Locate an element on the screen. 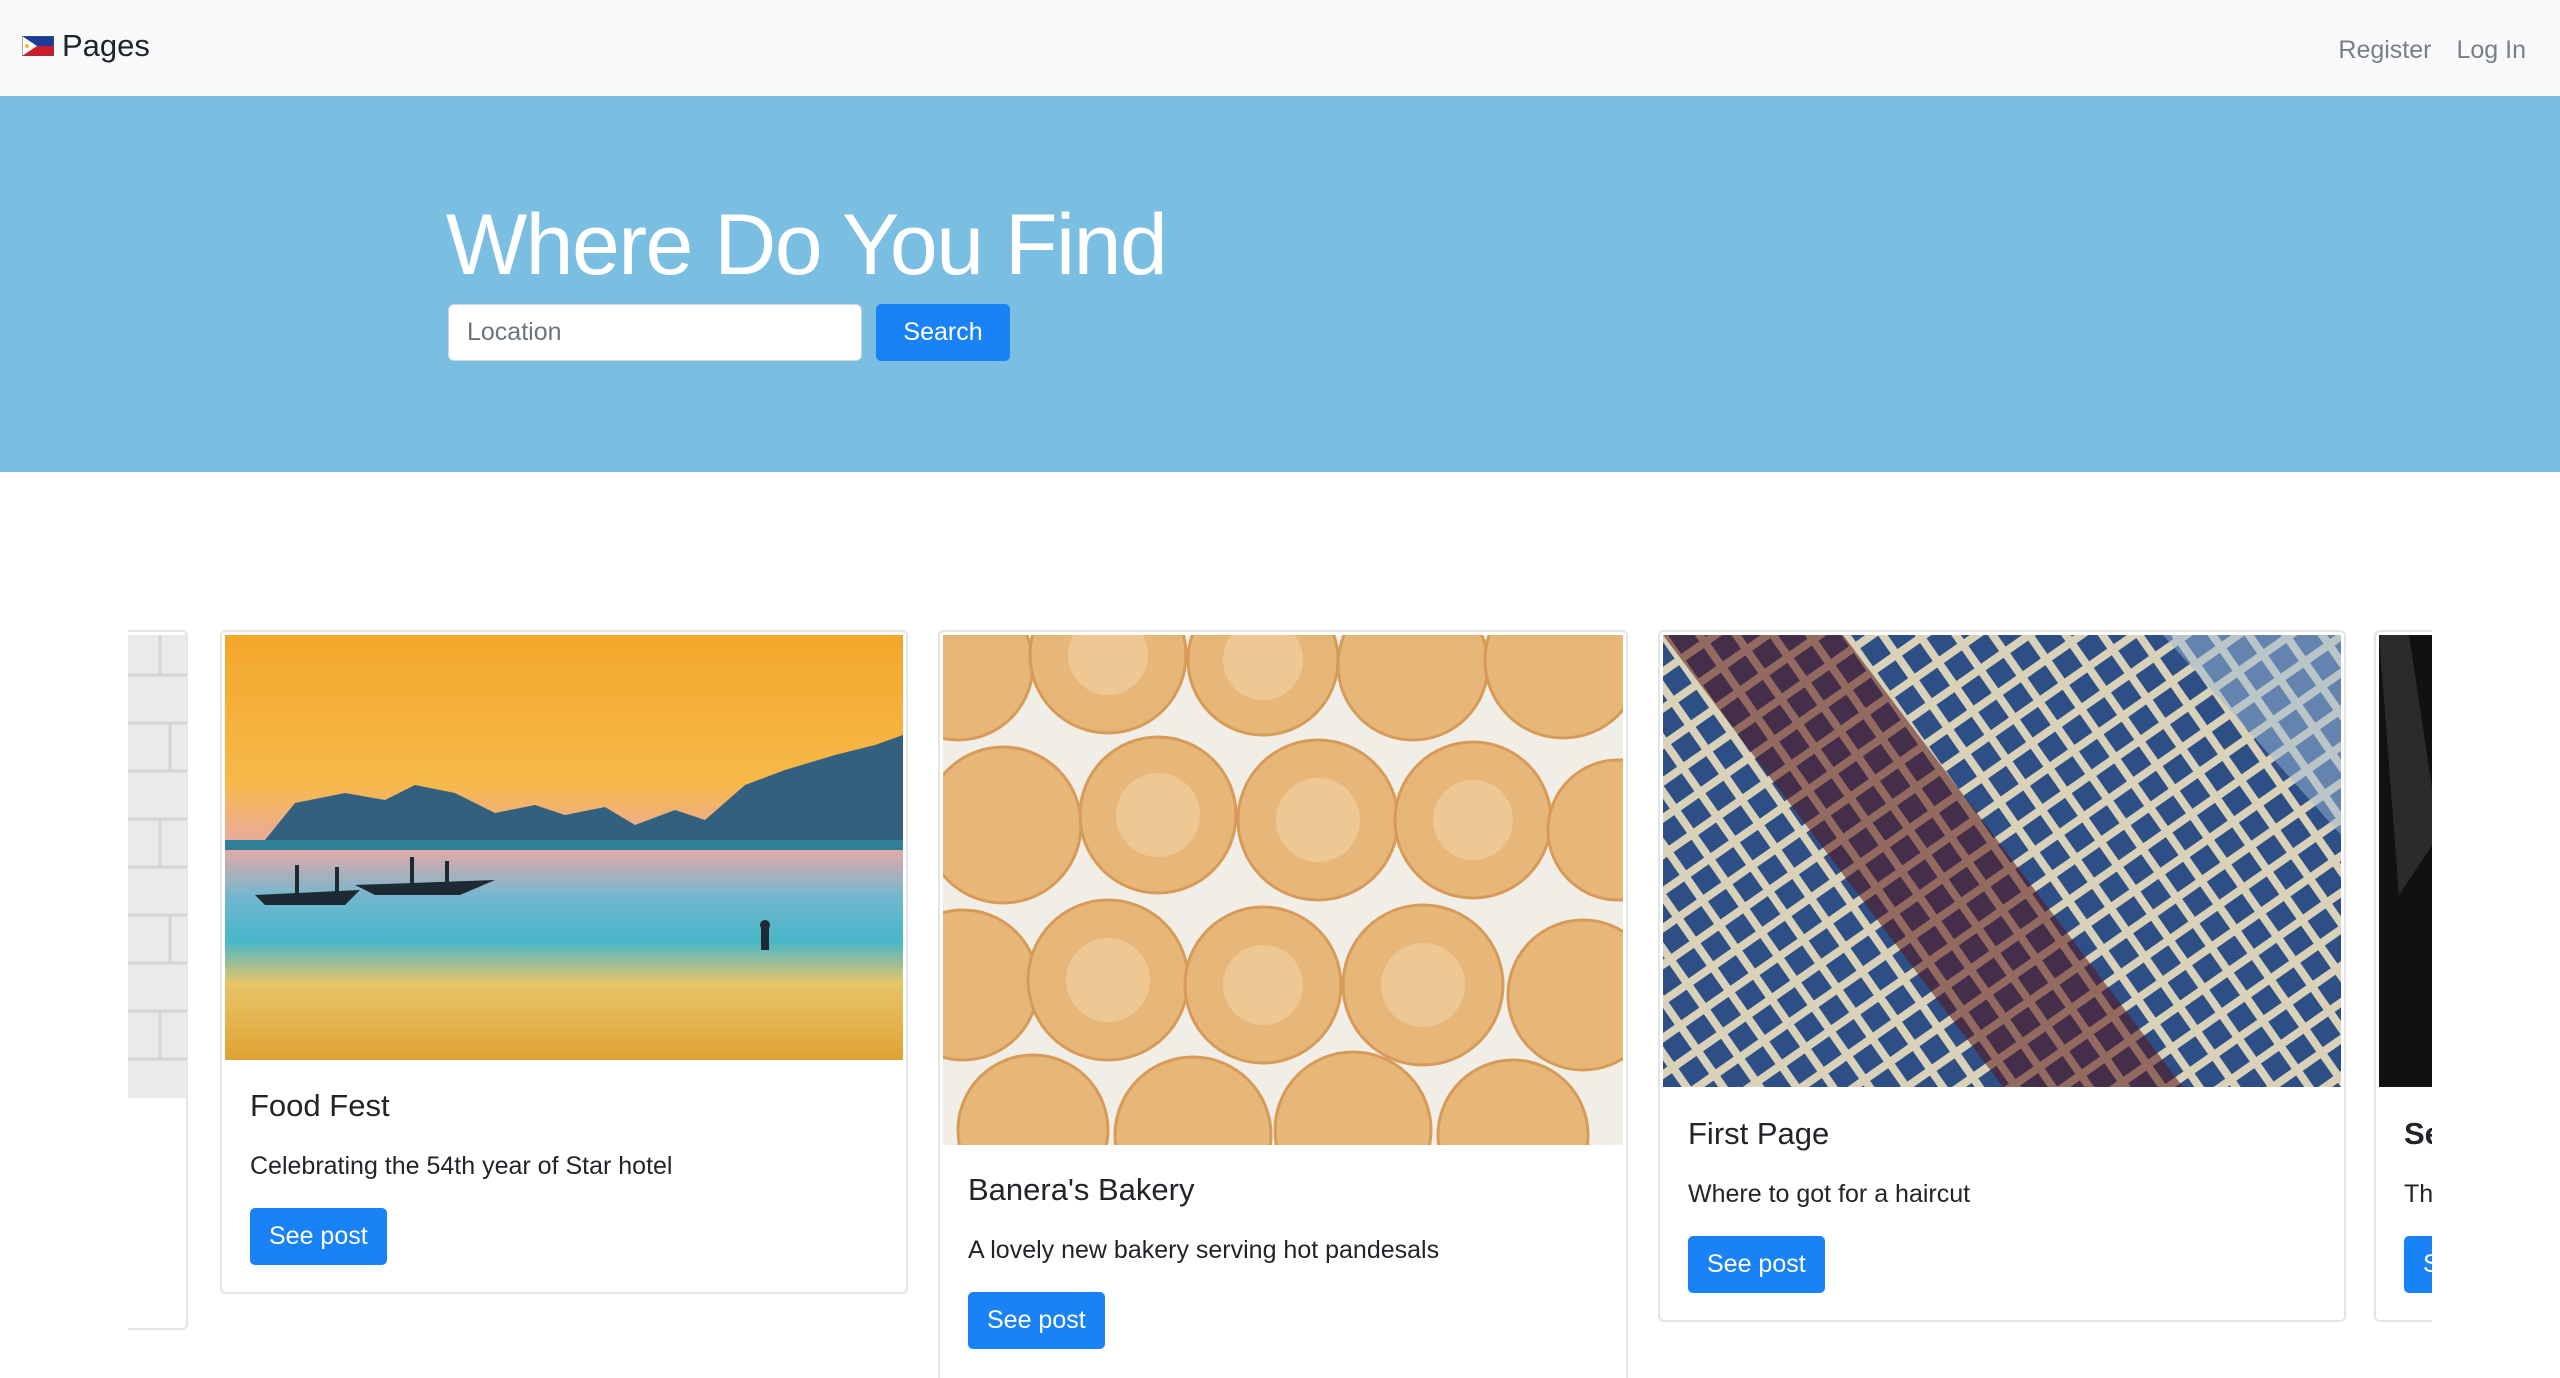 The width and height of the screenshot is (2560, 1378). card-title: First Page is located at coordinates (1759, 1133).